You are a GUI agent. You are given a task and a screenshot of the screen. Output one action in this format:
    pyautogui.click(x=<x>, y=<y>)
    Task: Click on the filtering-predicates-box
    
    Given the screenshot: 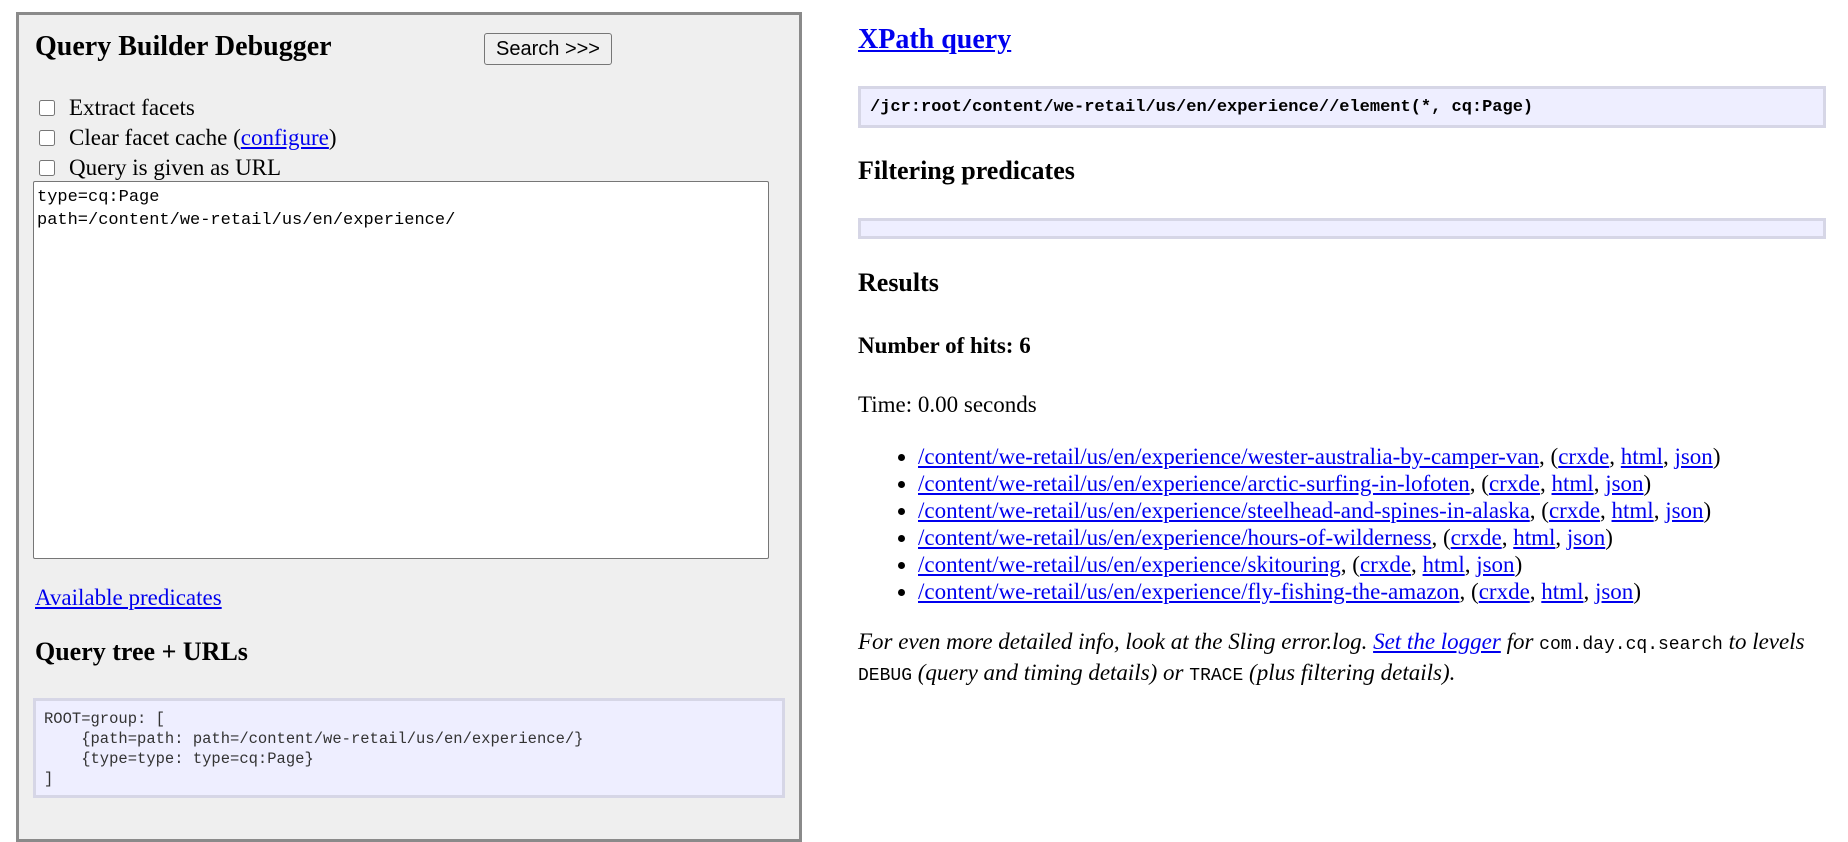 What is the action you would take?
    pyautogui.click(x=1342, y=228)
    